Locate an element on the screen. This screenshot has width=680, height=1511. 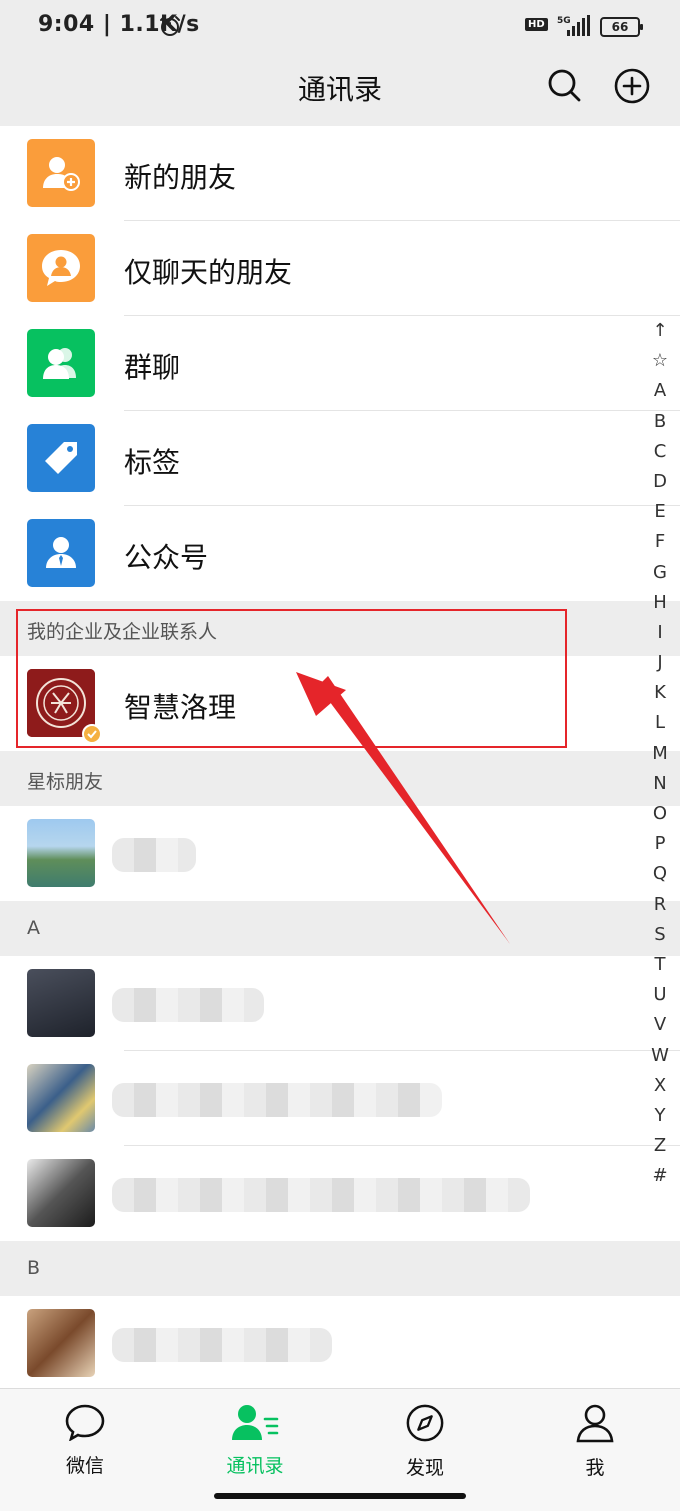
index-letter: F is located at coordinates (660, 542).